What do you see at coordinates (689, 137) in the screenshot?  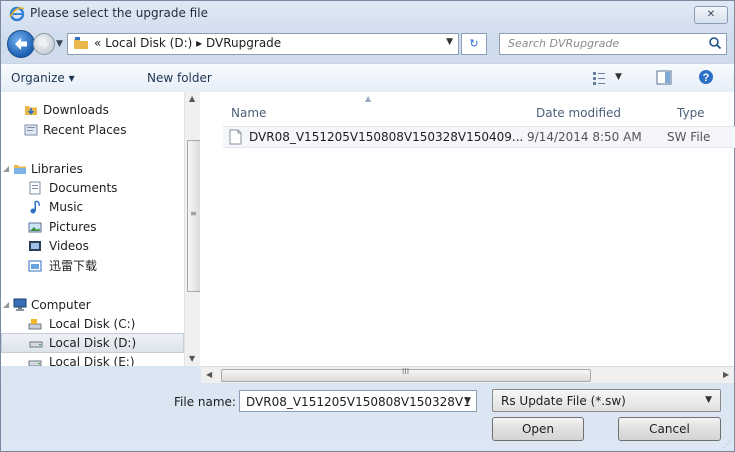 I see `file-type-cell: SW File` at bounding box center [689, 137].